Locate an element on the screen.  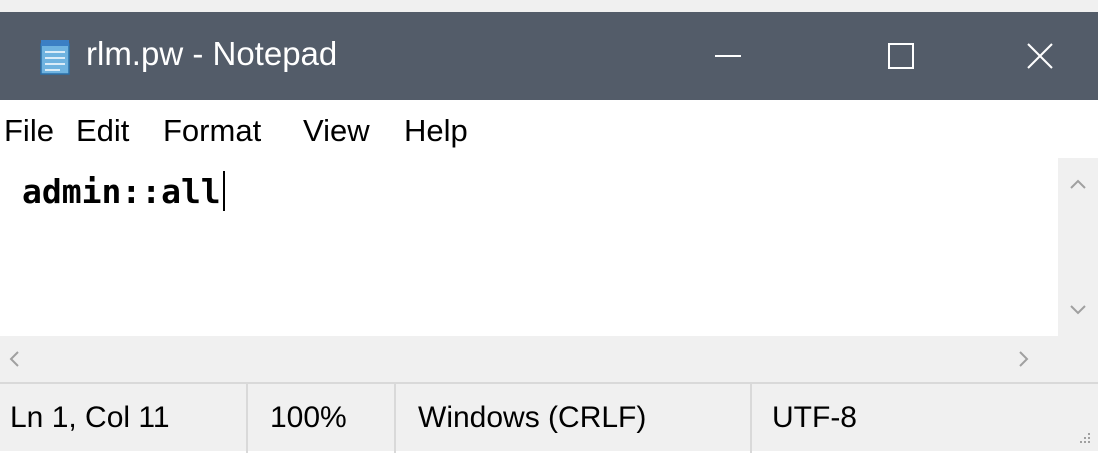
text-caret is located at coordinates (223, 191).